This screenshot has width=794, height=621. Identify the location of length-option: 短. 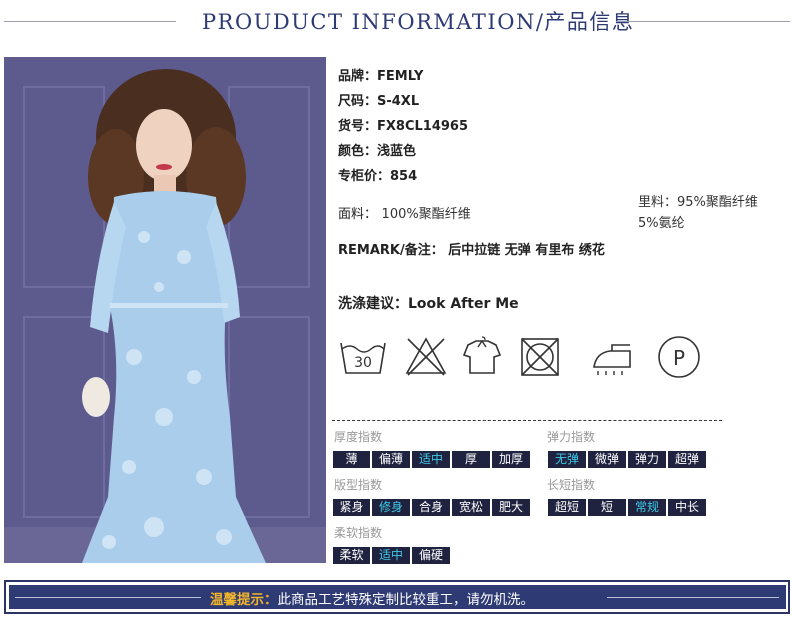
(607, 507).